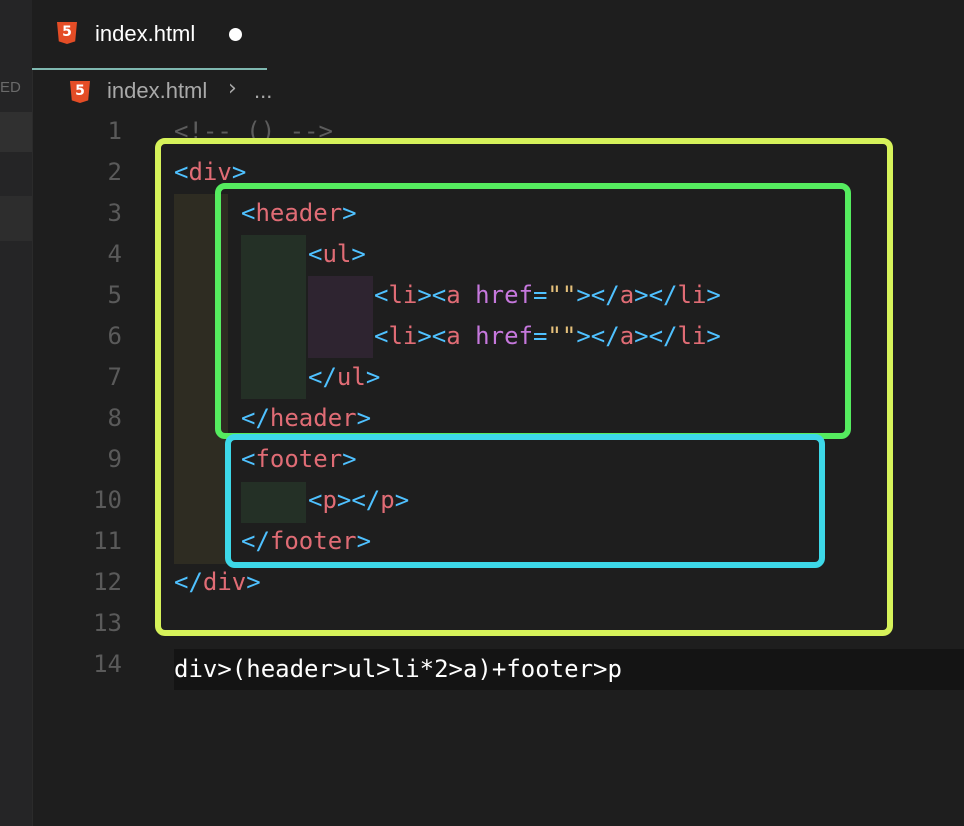 This screenshot has height=826, width=964. I want to click on line-number: 2, so click(114, 172).